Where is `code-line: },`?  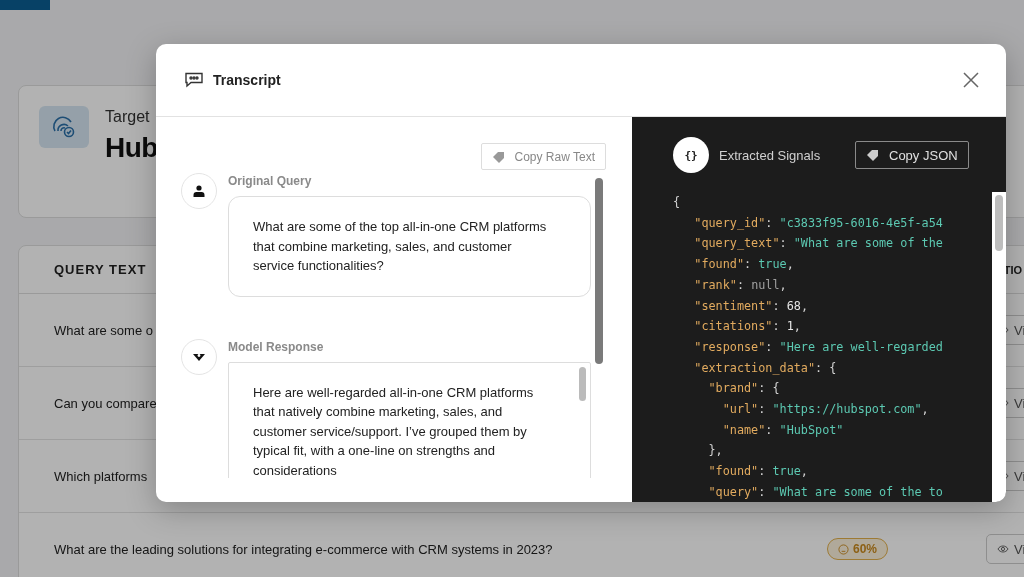
code-line: }, is located at coordinates (715, 451).